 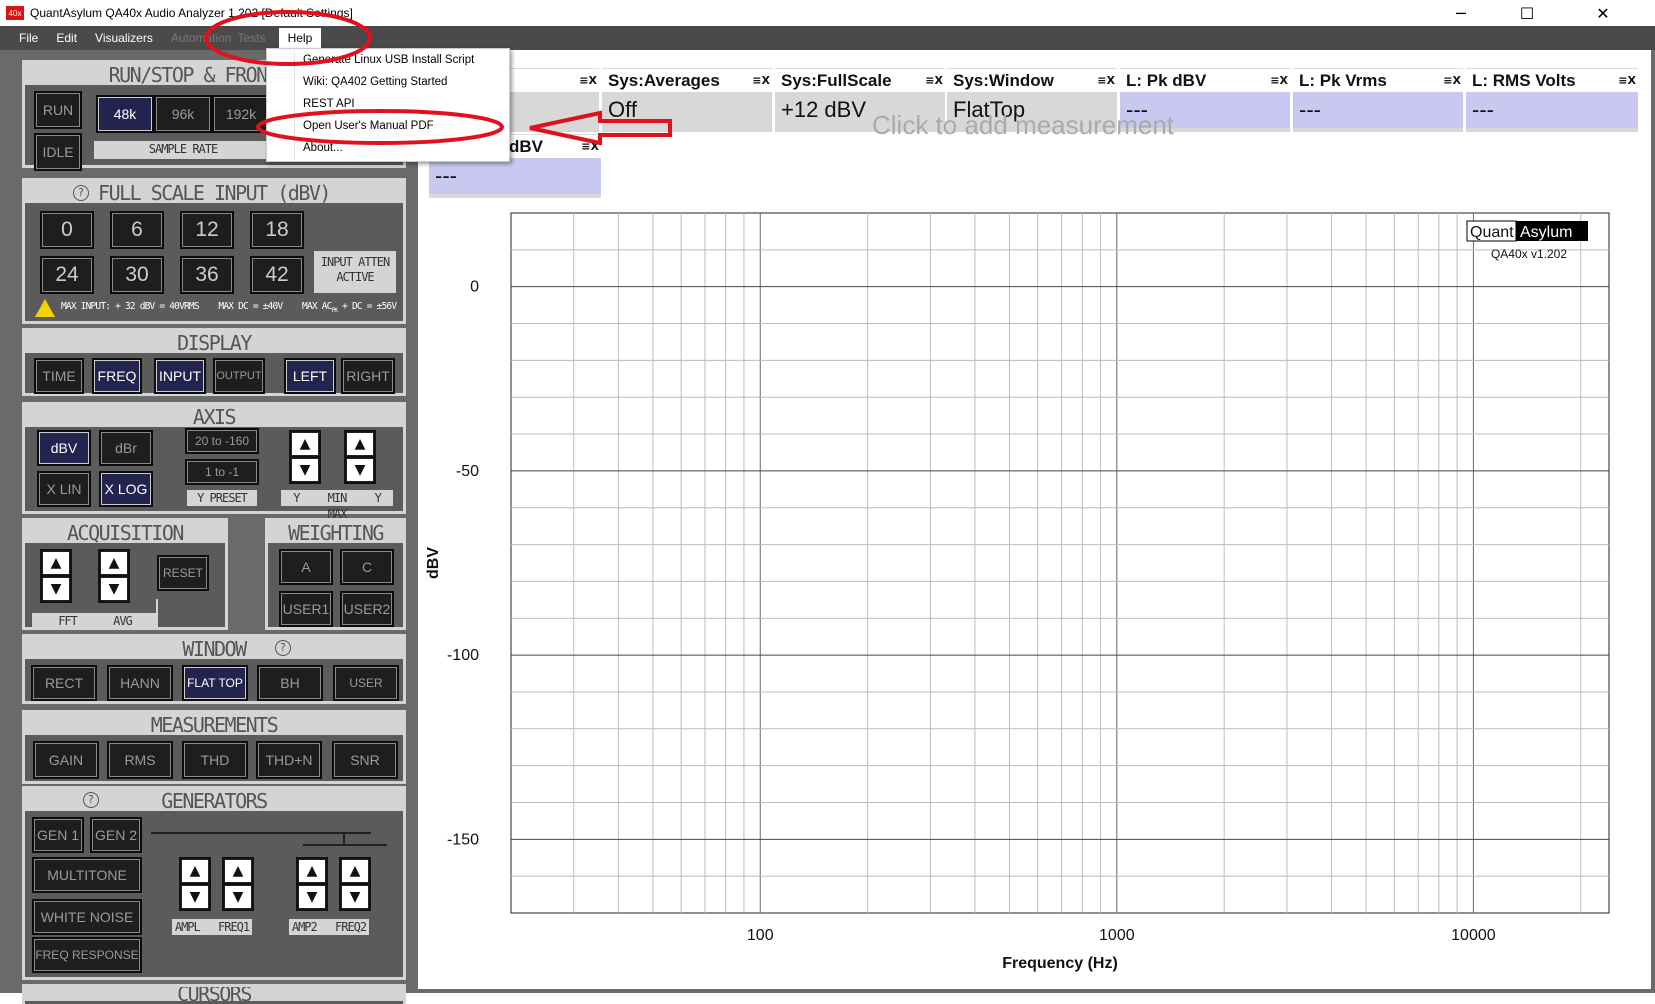 I want to click on thdn-button: THD+N, so click(x=289, y=760).